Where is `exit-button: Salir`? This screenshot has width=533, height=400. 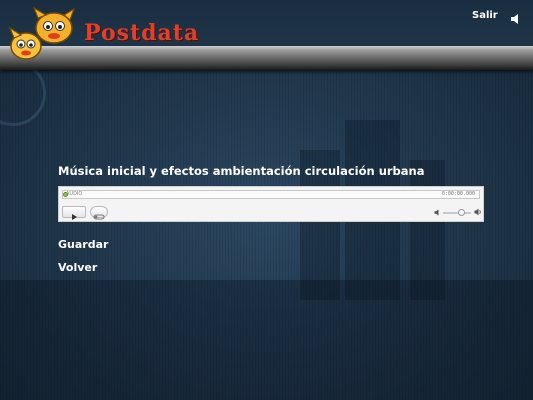 exit-button: Salir is located at coordinates (485, 15).